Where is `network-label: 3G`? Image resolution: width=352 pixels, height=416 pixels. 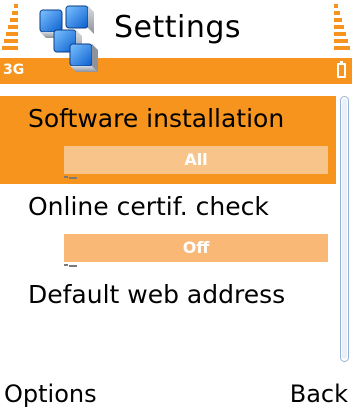
network-label: 3G is located at coordinates (14, 70).